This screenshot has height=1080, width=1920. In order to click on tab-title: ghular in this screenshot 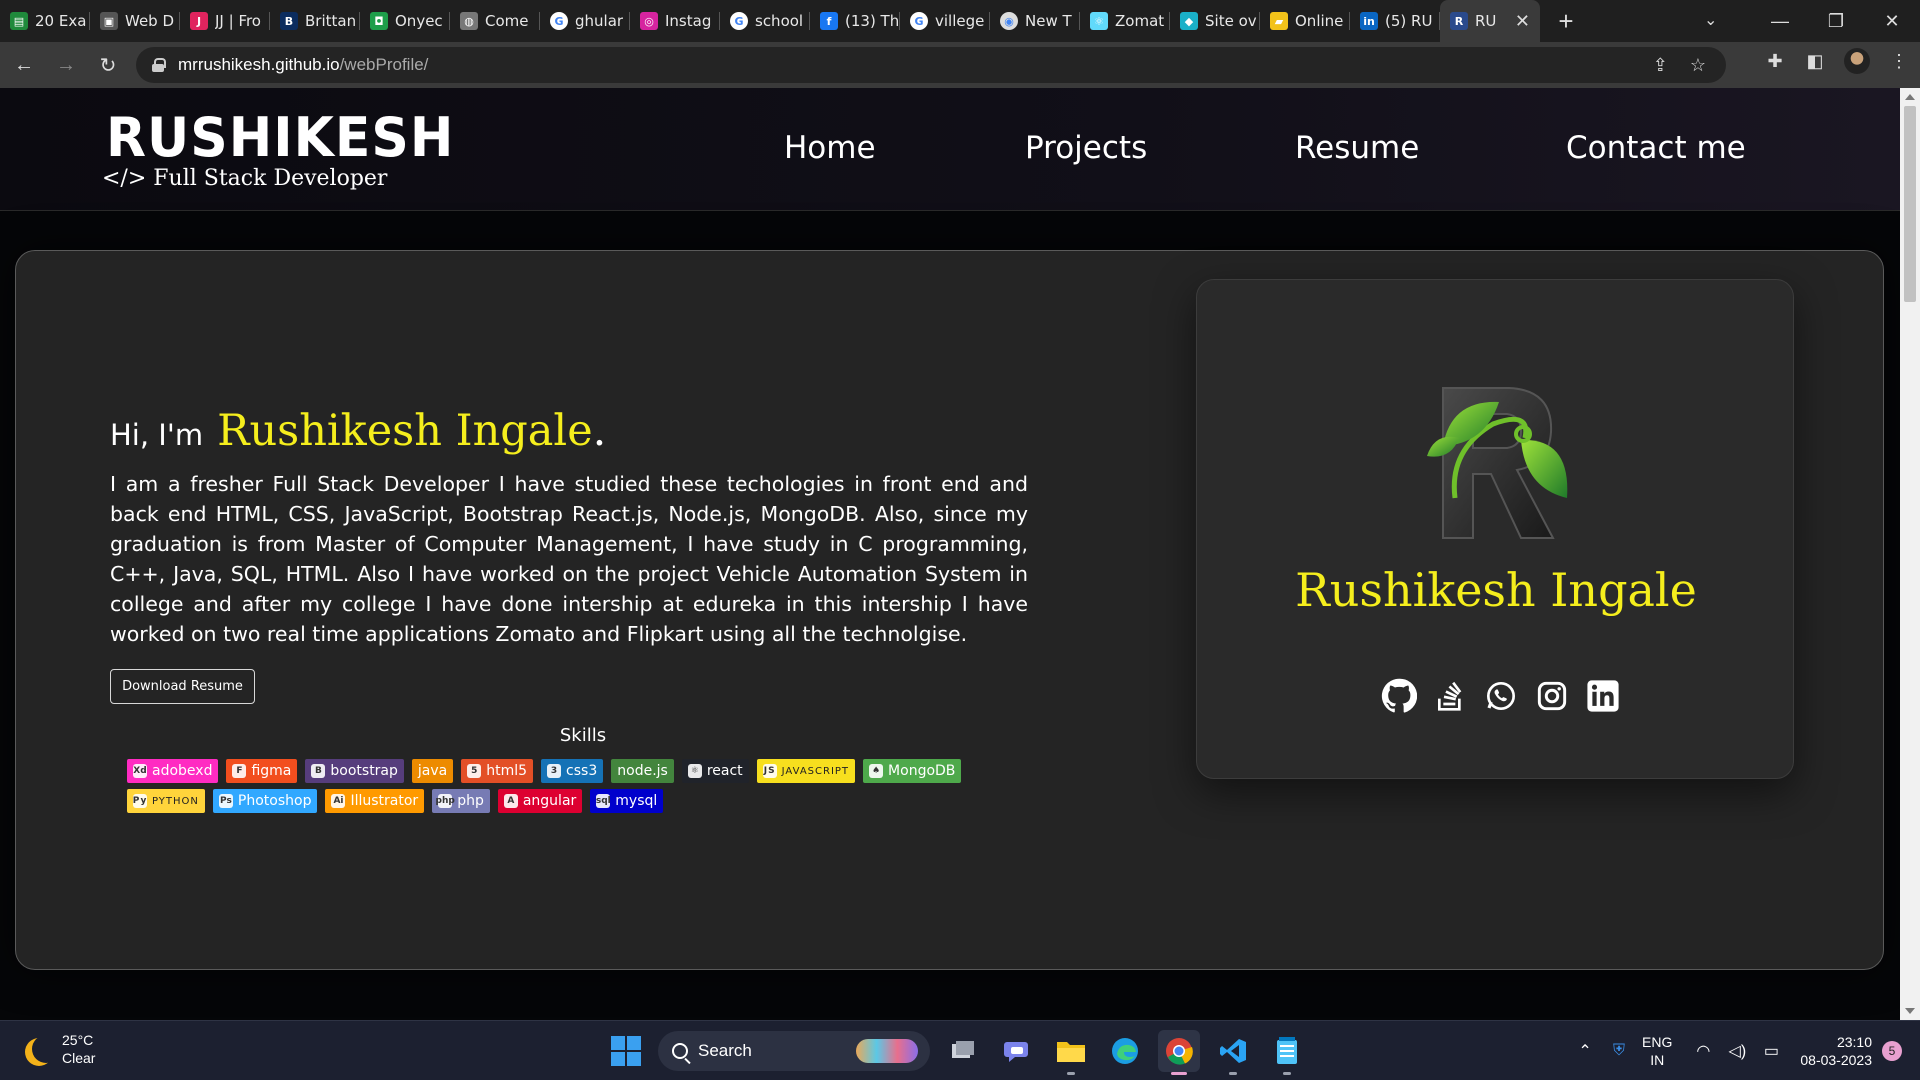, I will do `click(599, 21)`.